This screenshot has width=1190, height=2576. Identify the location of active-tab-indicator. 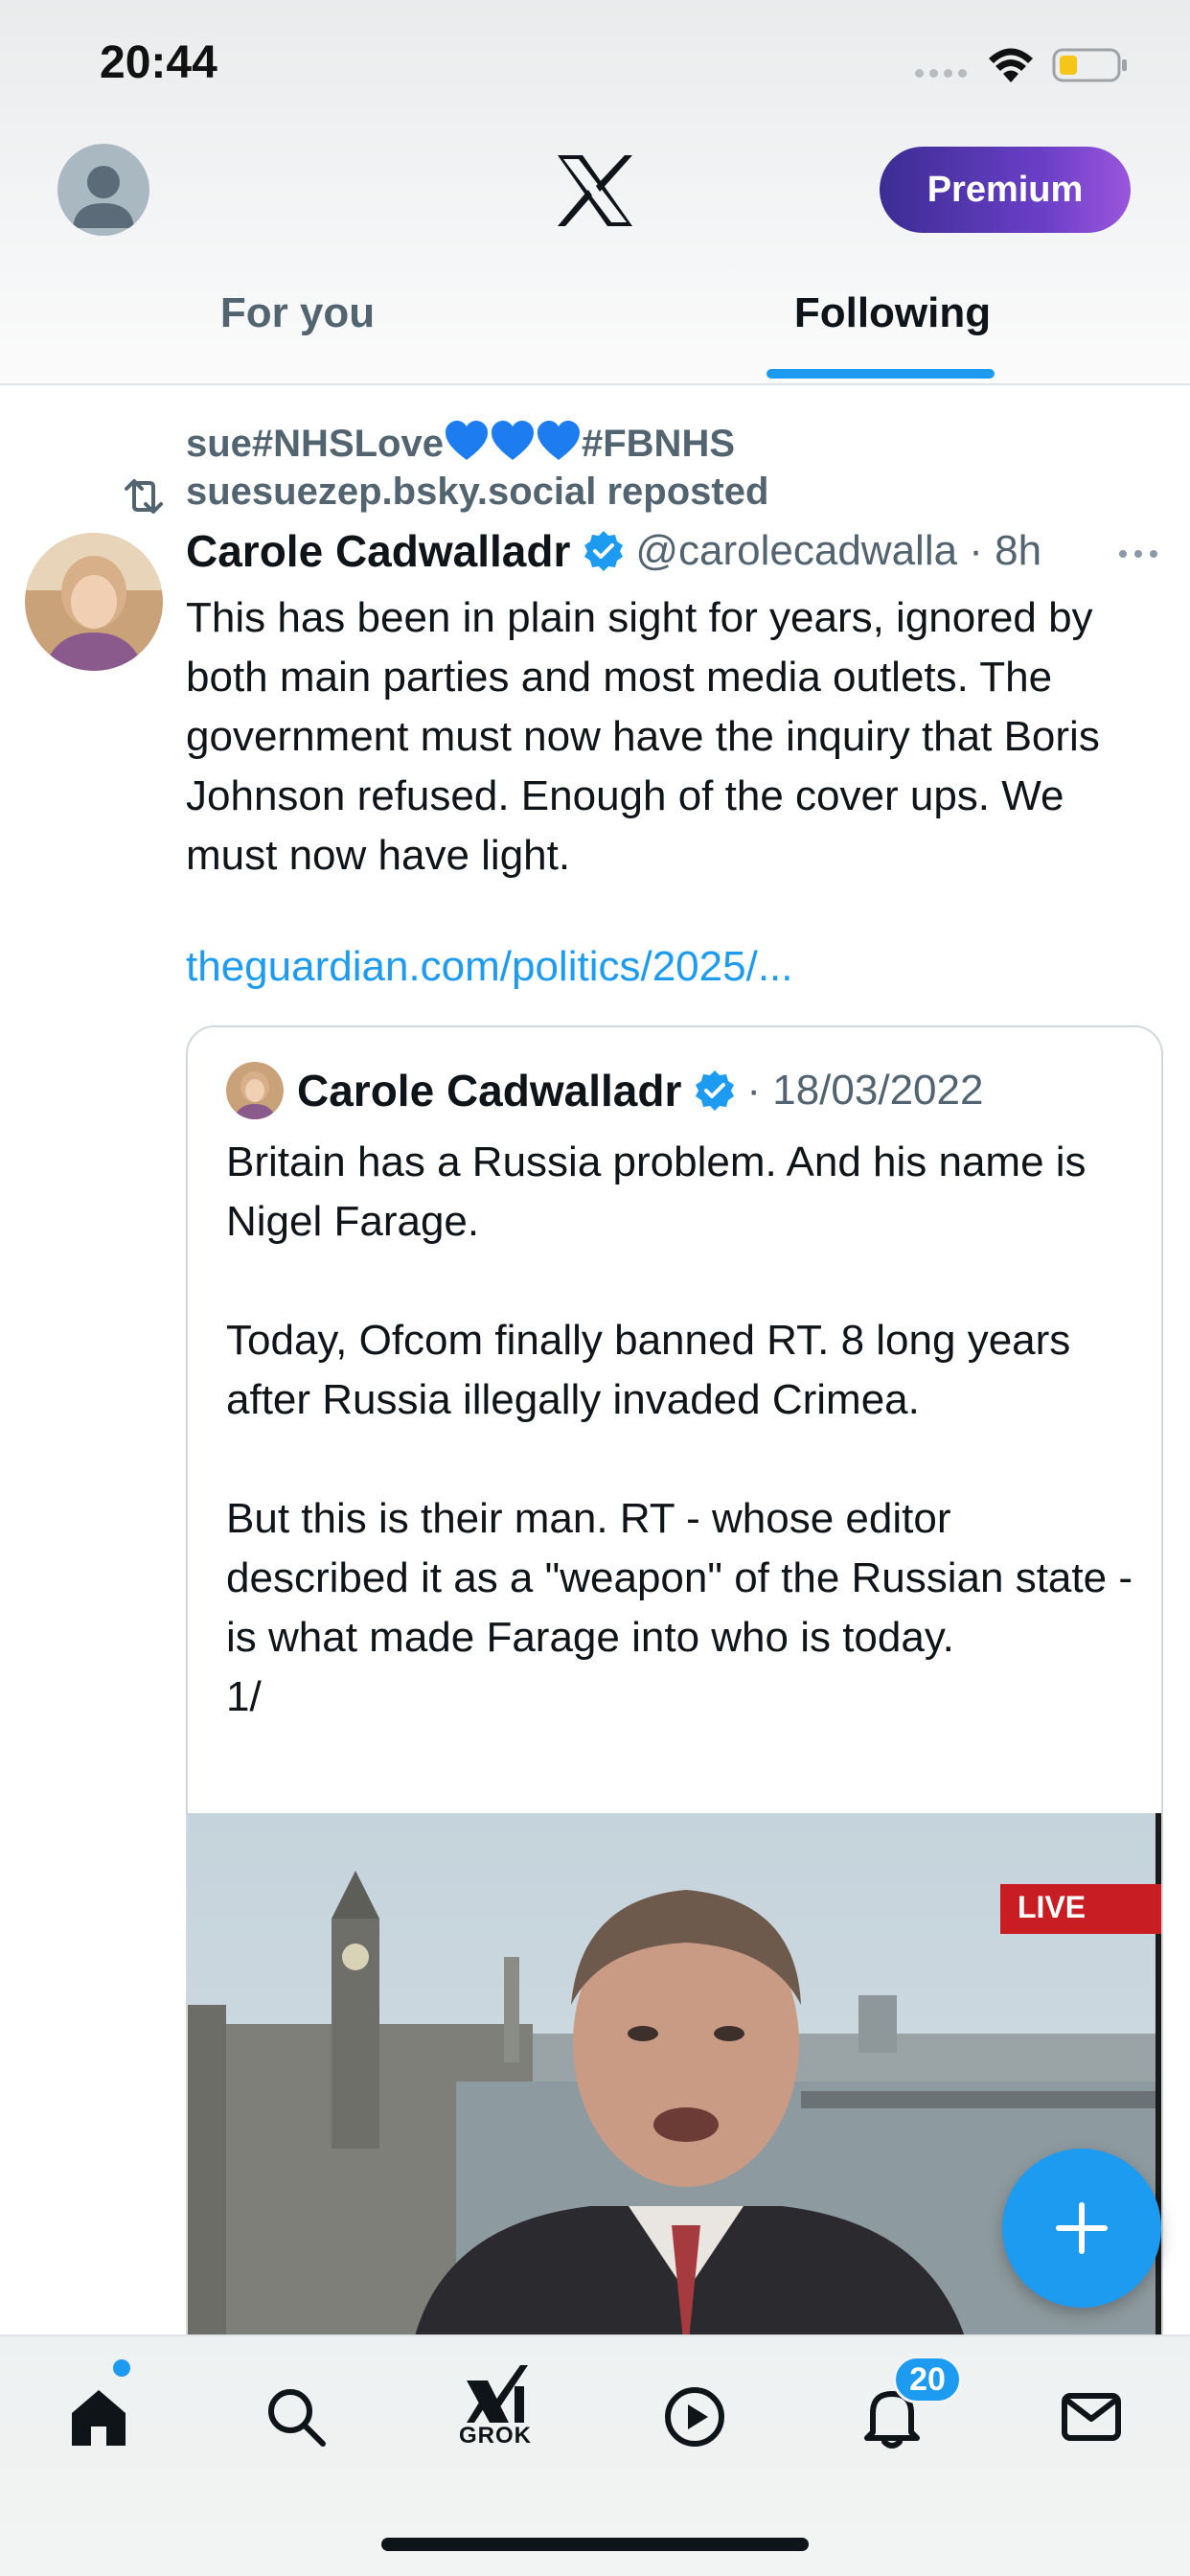
(881, 374).